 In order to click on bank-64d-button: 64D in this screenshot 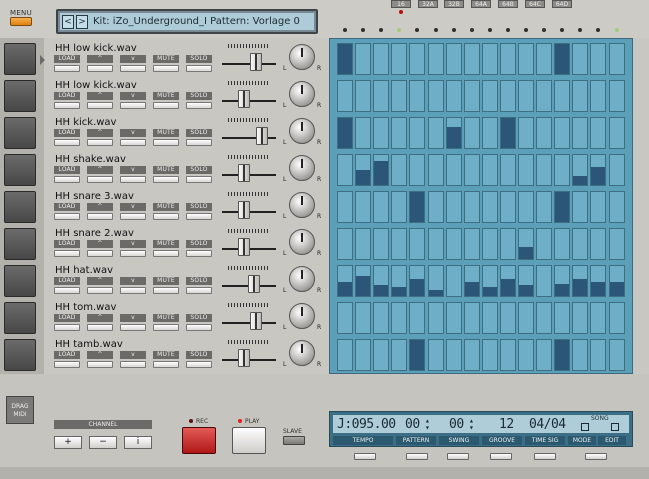, I will do `click(562, 4)`.